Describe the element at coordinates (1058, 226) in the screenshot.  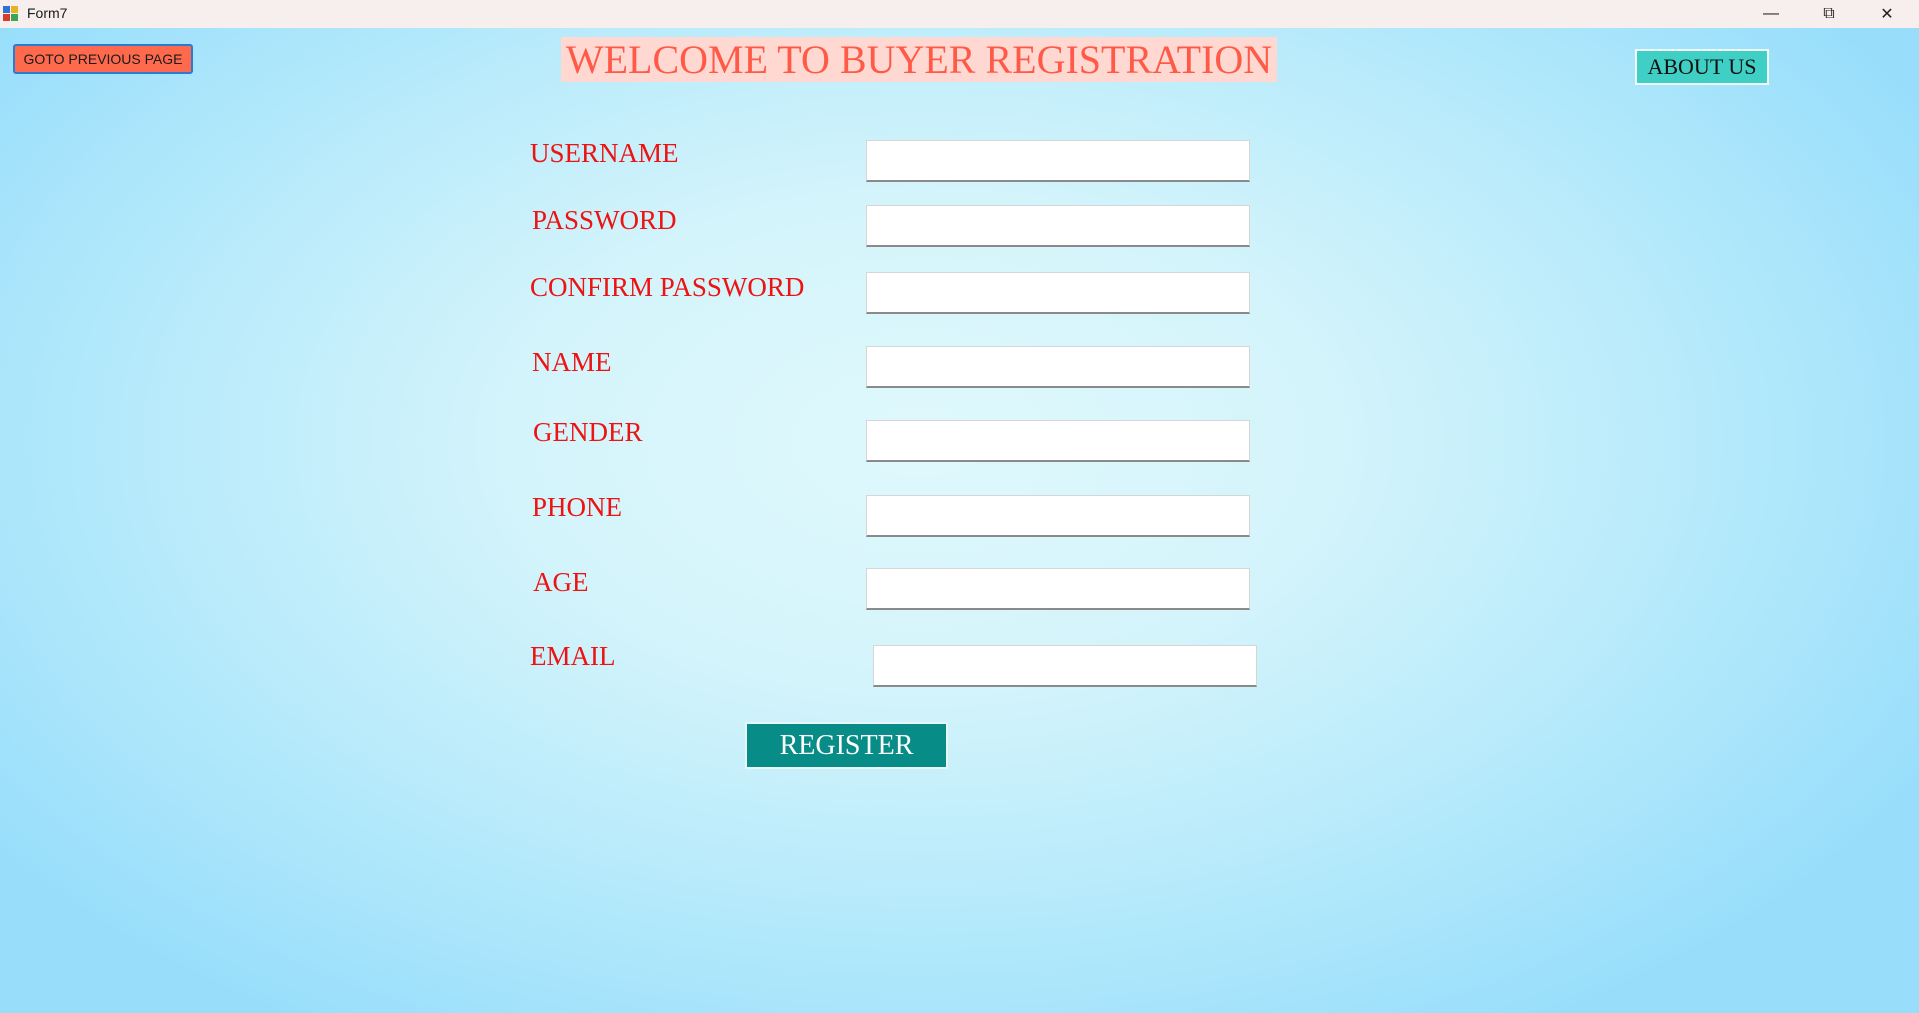
I see `password-field` at that location.